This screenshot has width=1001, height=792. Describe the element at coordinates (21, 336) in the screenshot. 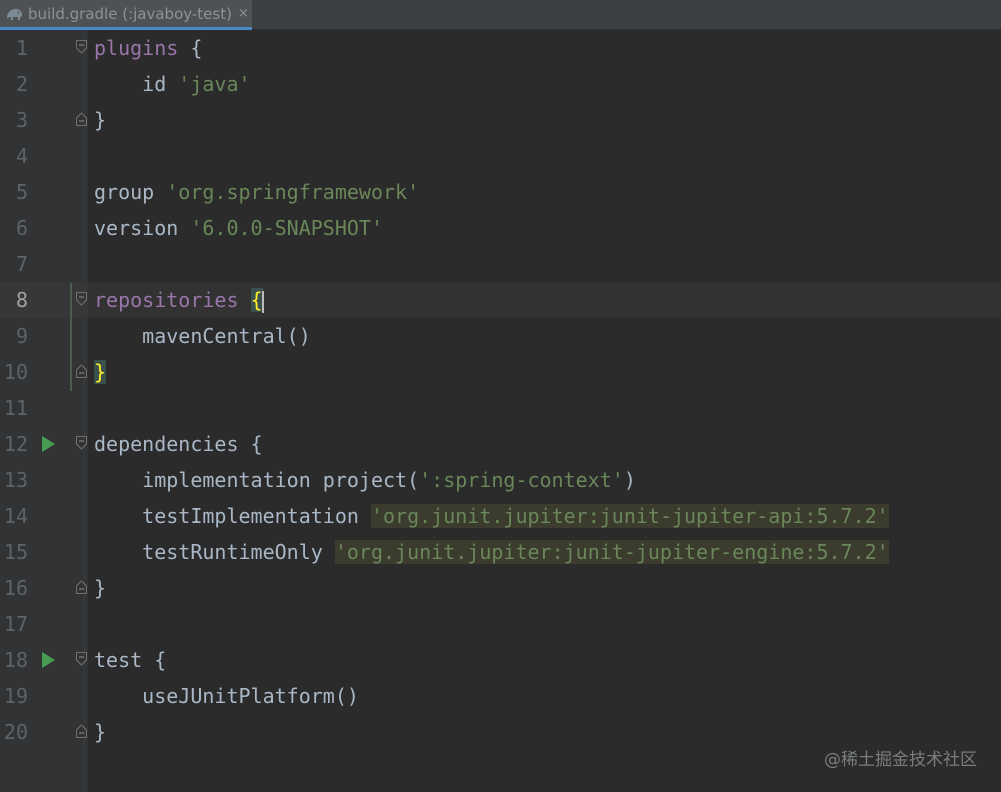

I see `line-number: 9` at that location.